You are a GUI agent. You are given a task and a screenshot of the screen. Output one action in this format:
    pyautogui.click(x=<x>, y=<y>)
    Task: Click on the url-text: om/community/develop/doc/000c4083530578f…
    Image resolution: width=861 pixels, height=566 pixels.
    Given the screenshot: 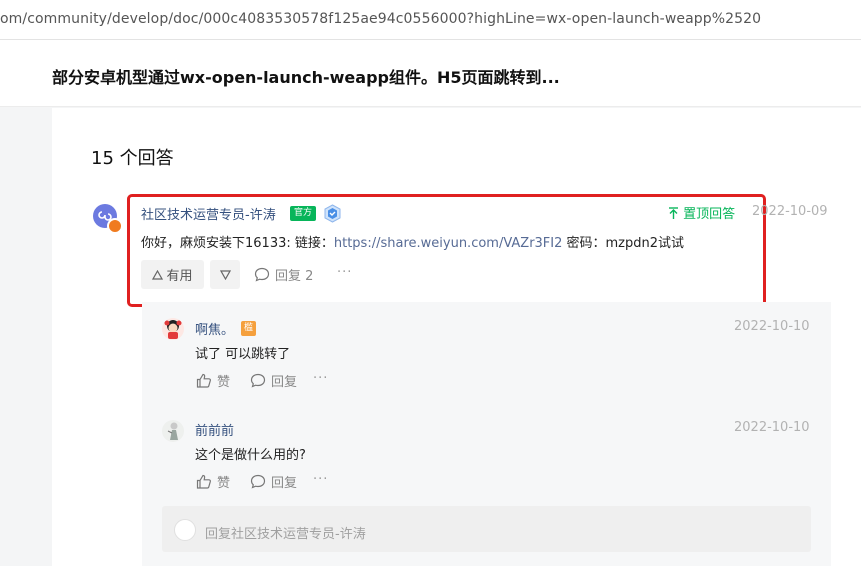 What is the action you would take?
    pyautogui.click(x=380, y=19)
    